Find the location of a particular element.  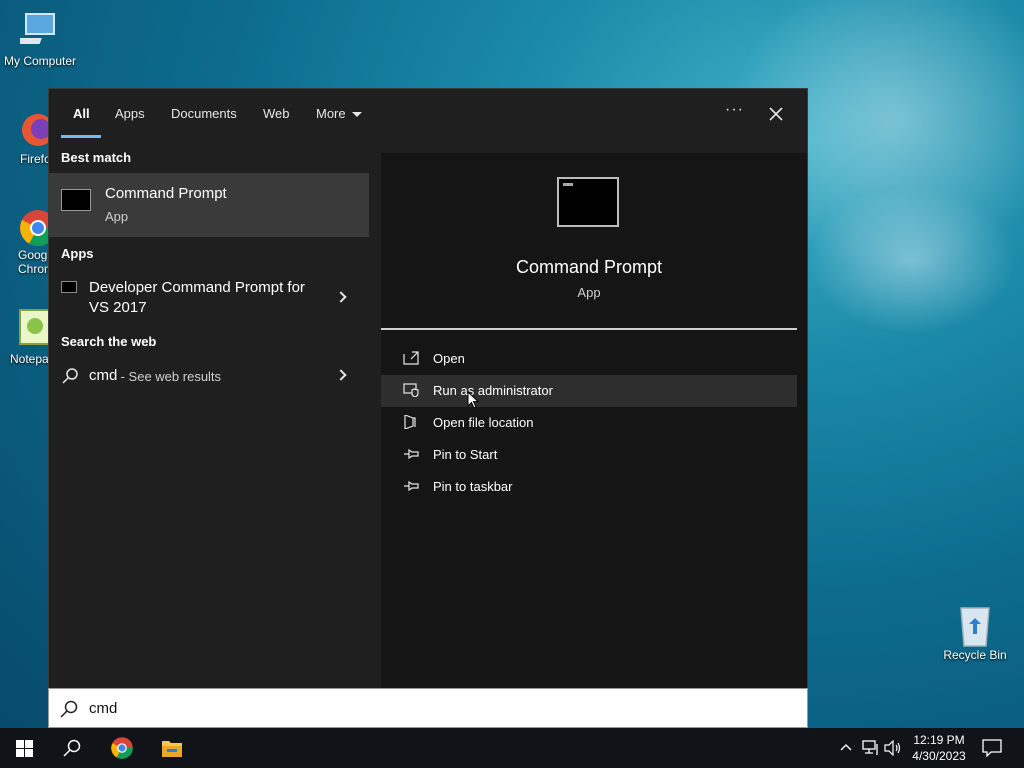

tab-web: Web is located at coordinates (276, 113).